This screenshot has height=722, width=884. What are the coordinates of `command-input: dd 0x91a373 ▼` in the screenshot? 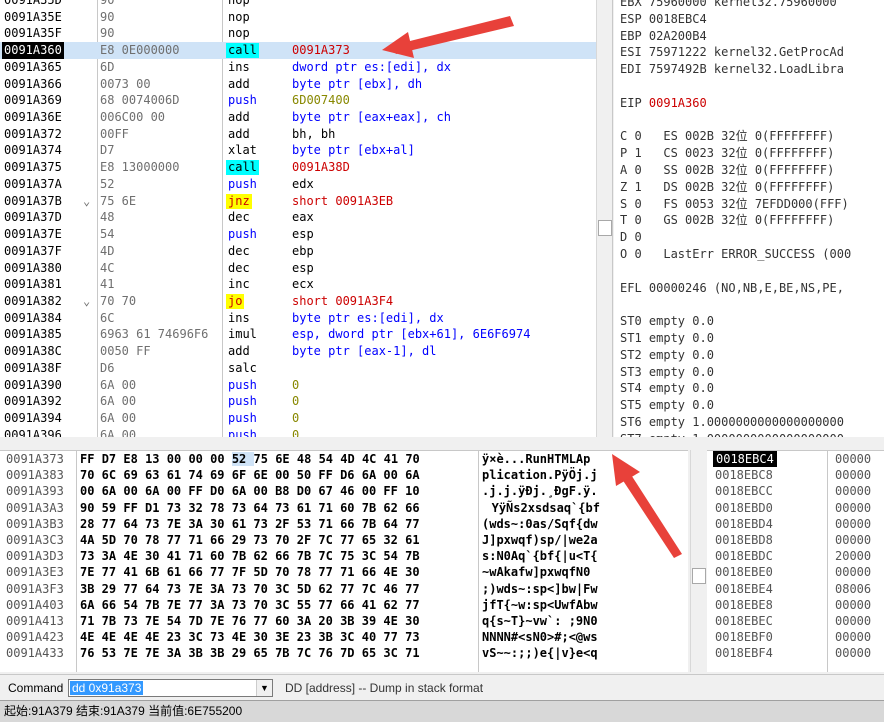 It's located at (170, 688).